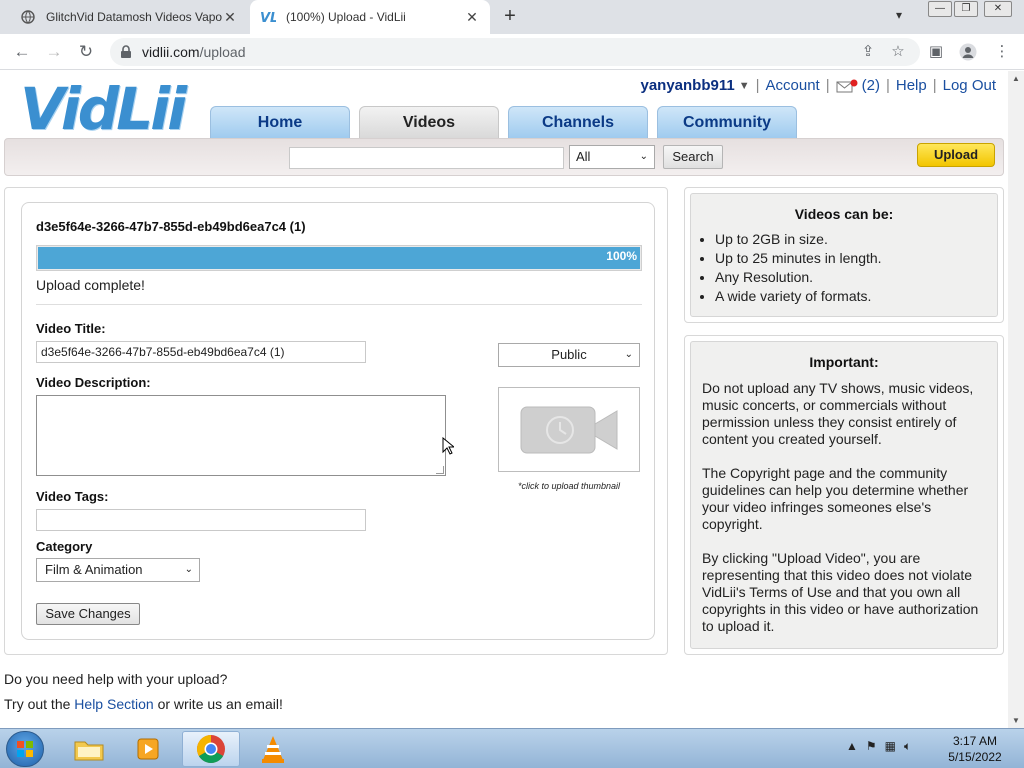 The height and width of the screenshot is (768, 1024). Describe the element at coordinates (975, 749) in the screenshot. I see `system-clock: 3:17 AM 5/15/2022` at that location.